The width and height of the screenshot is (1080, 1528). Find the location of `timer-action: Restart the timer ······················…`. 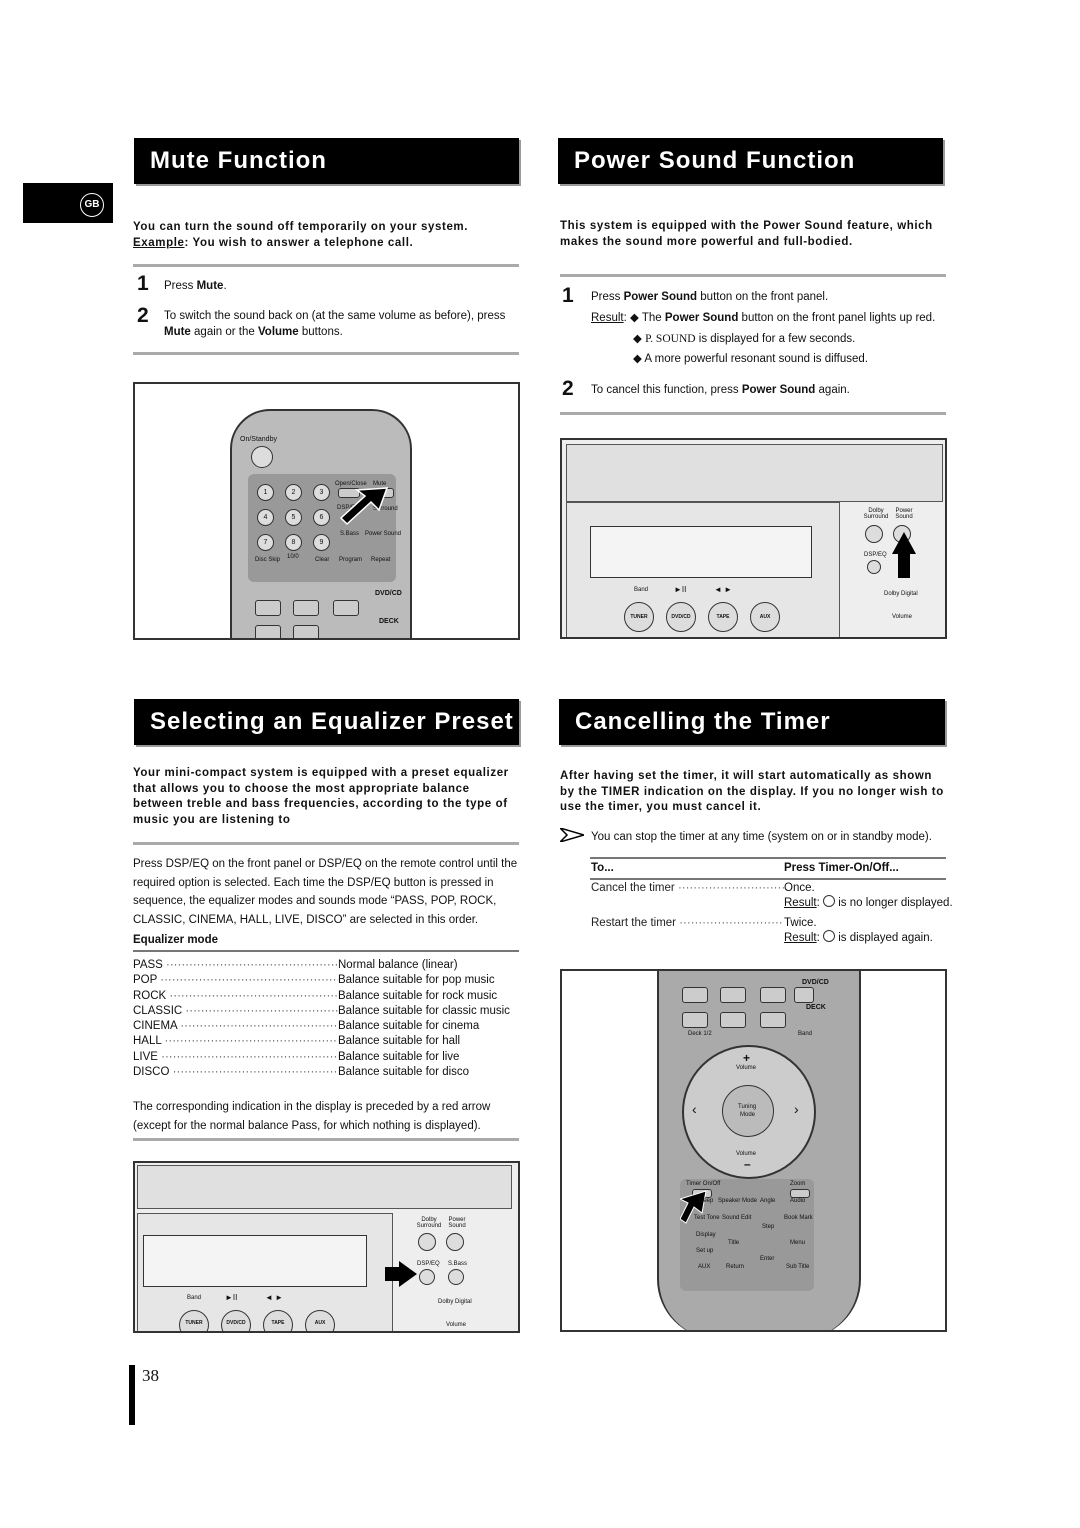

timer-action: Restart the timer ······················… is located at coordinates (687, 923).